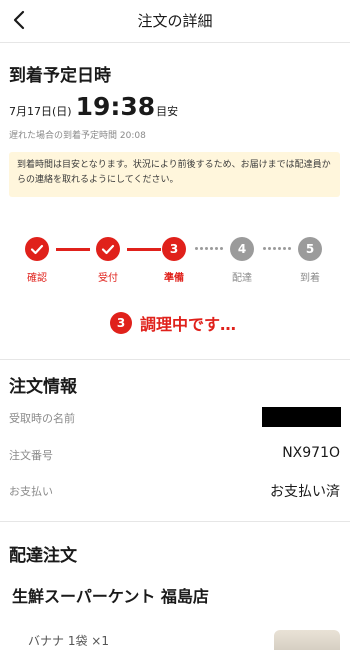 The height and width of the screenshot is (650, 350). Describe the element at coordinates (31, 491) in the screenshot. I see `payment-label: お支払い` at that location.